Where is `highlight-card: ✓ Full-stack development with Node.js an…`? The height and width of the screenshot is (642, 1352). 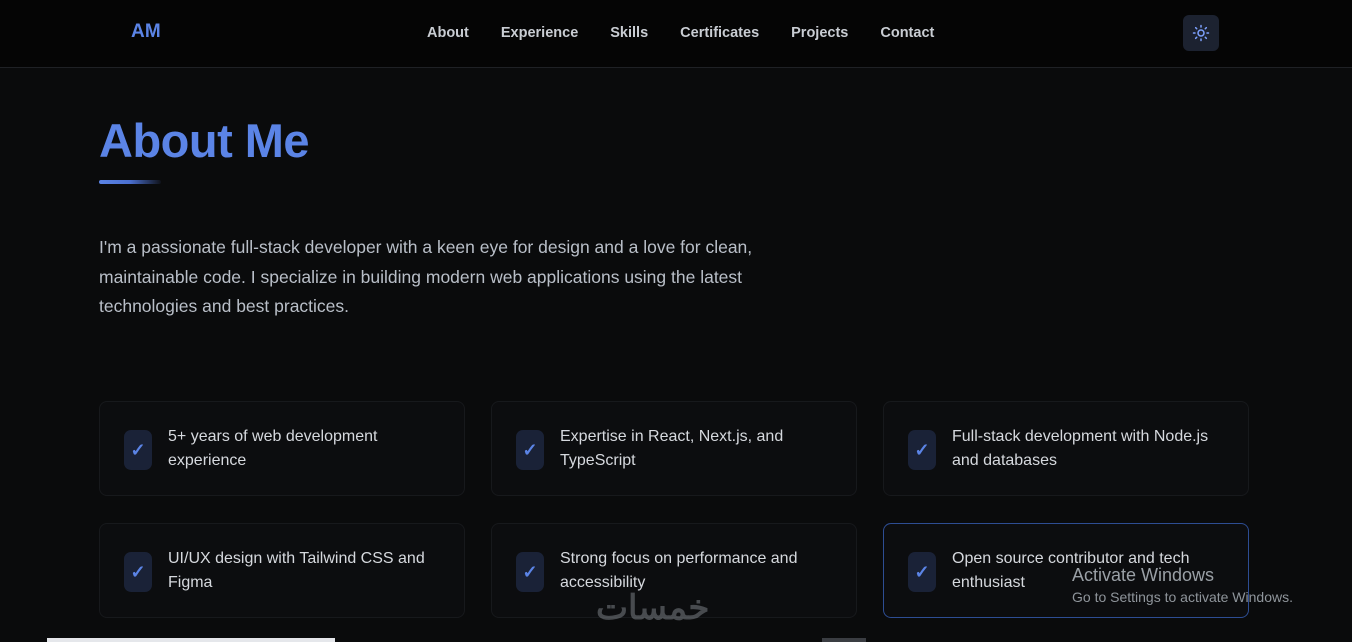
highlight-card: ✓ Full-stack development with Node.js an… is located at coordinates (1066, 448).